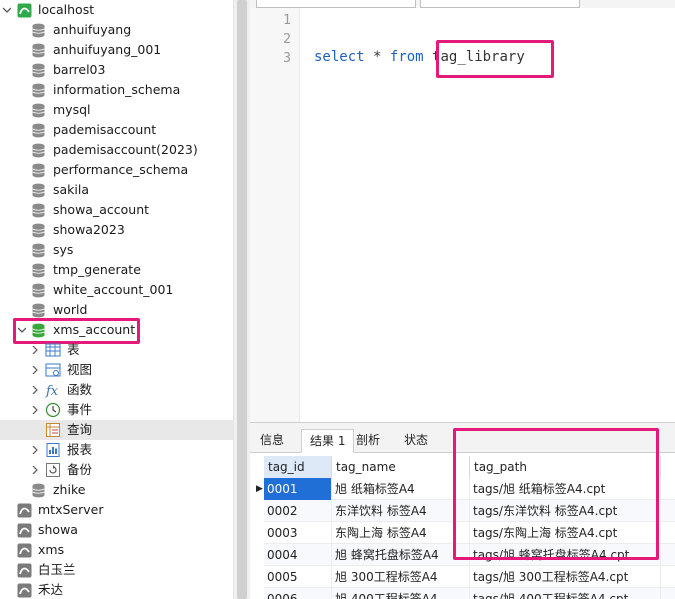 The image size is (675, 599). I want to click on cell-tag-name: 东陶上海 标签A4, so click(401, 533).